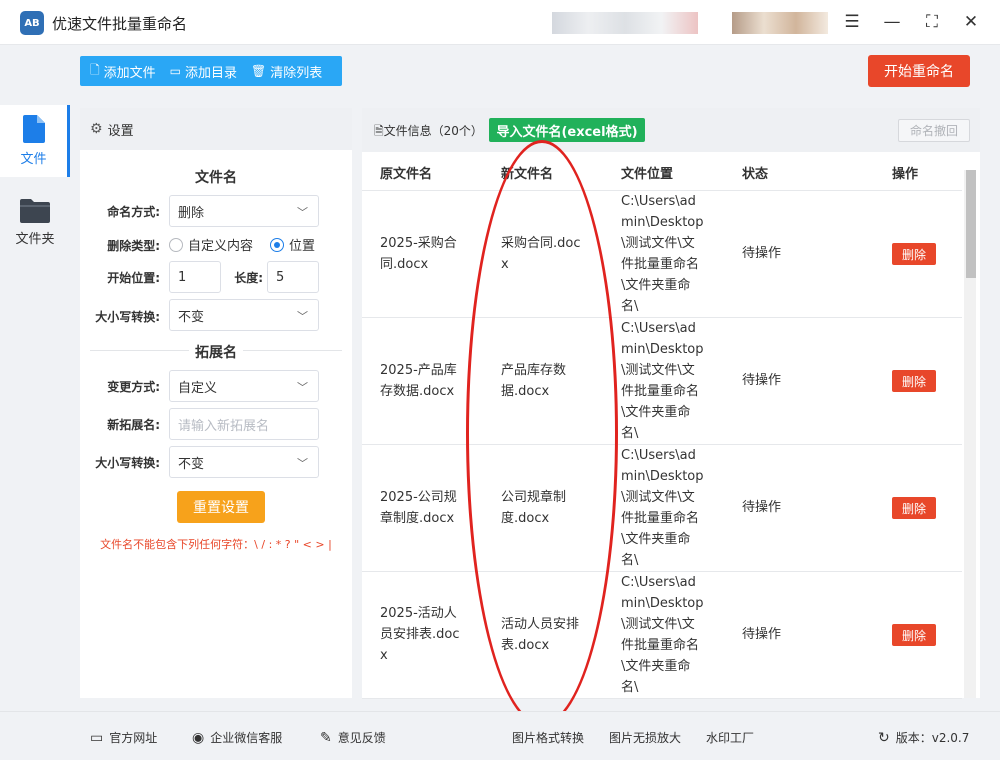 This screenshot has width=1000, height=760. I want to click on scrollbar-thumb, so click(971, 224).